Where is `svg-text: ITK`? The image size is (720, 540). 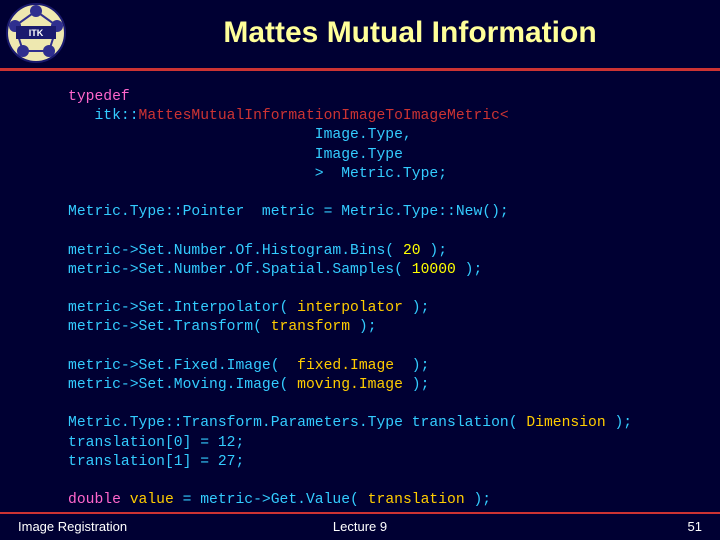 svg-text: ITK is located at coordinates (36, 33).